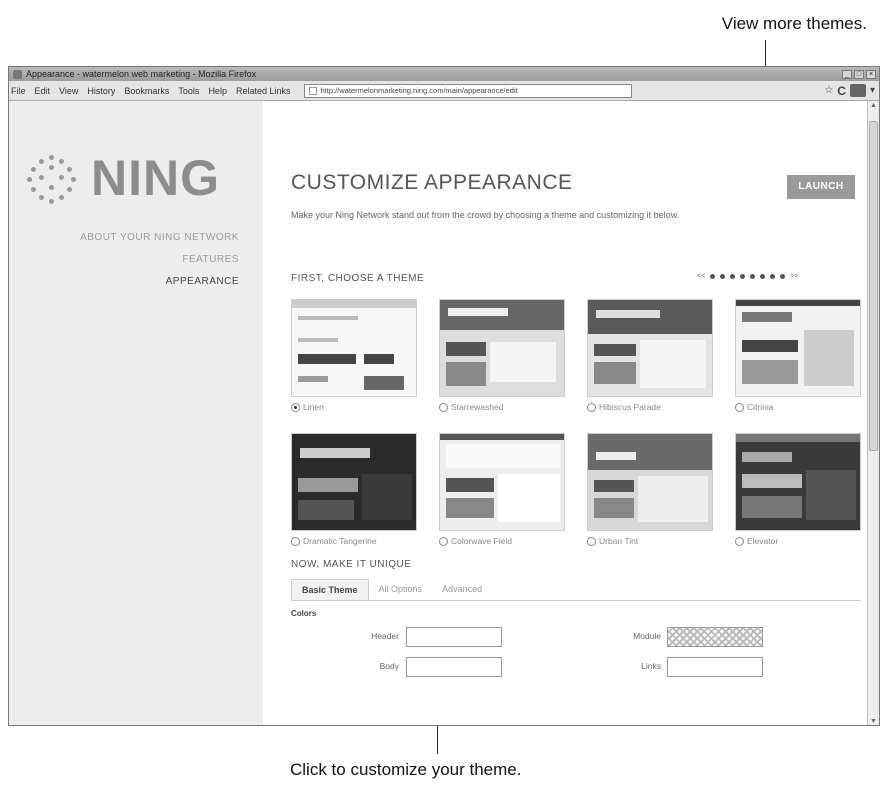 The width and height of the screenshot is (887, 788). What do you see at coordinates (462, 589) in the screenshot?
I see `tab-advanced: Advanced` at bounding box center [462, 589].